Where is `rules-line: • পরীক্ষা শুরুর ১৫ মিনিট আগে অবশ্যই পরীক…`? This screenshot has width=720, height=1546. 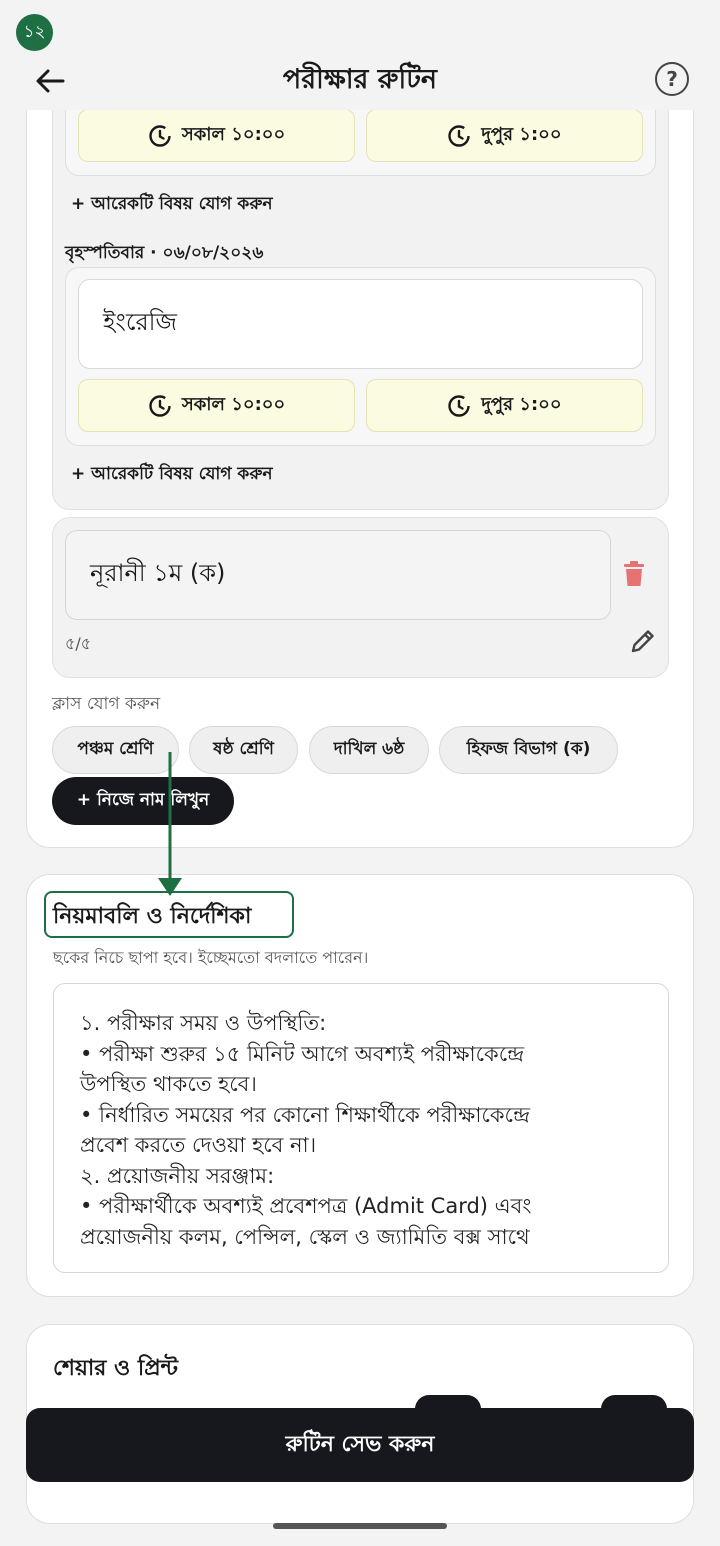 rules-line: • পরীক্ষা শুরুর ১৫ মিনিট আগে অবশ্যই পরীক… is located at coordinates (302, 1053).